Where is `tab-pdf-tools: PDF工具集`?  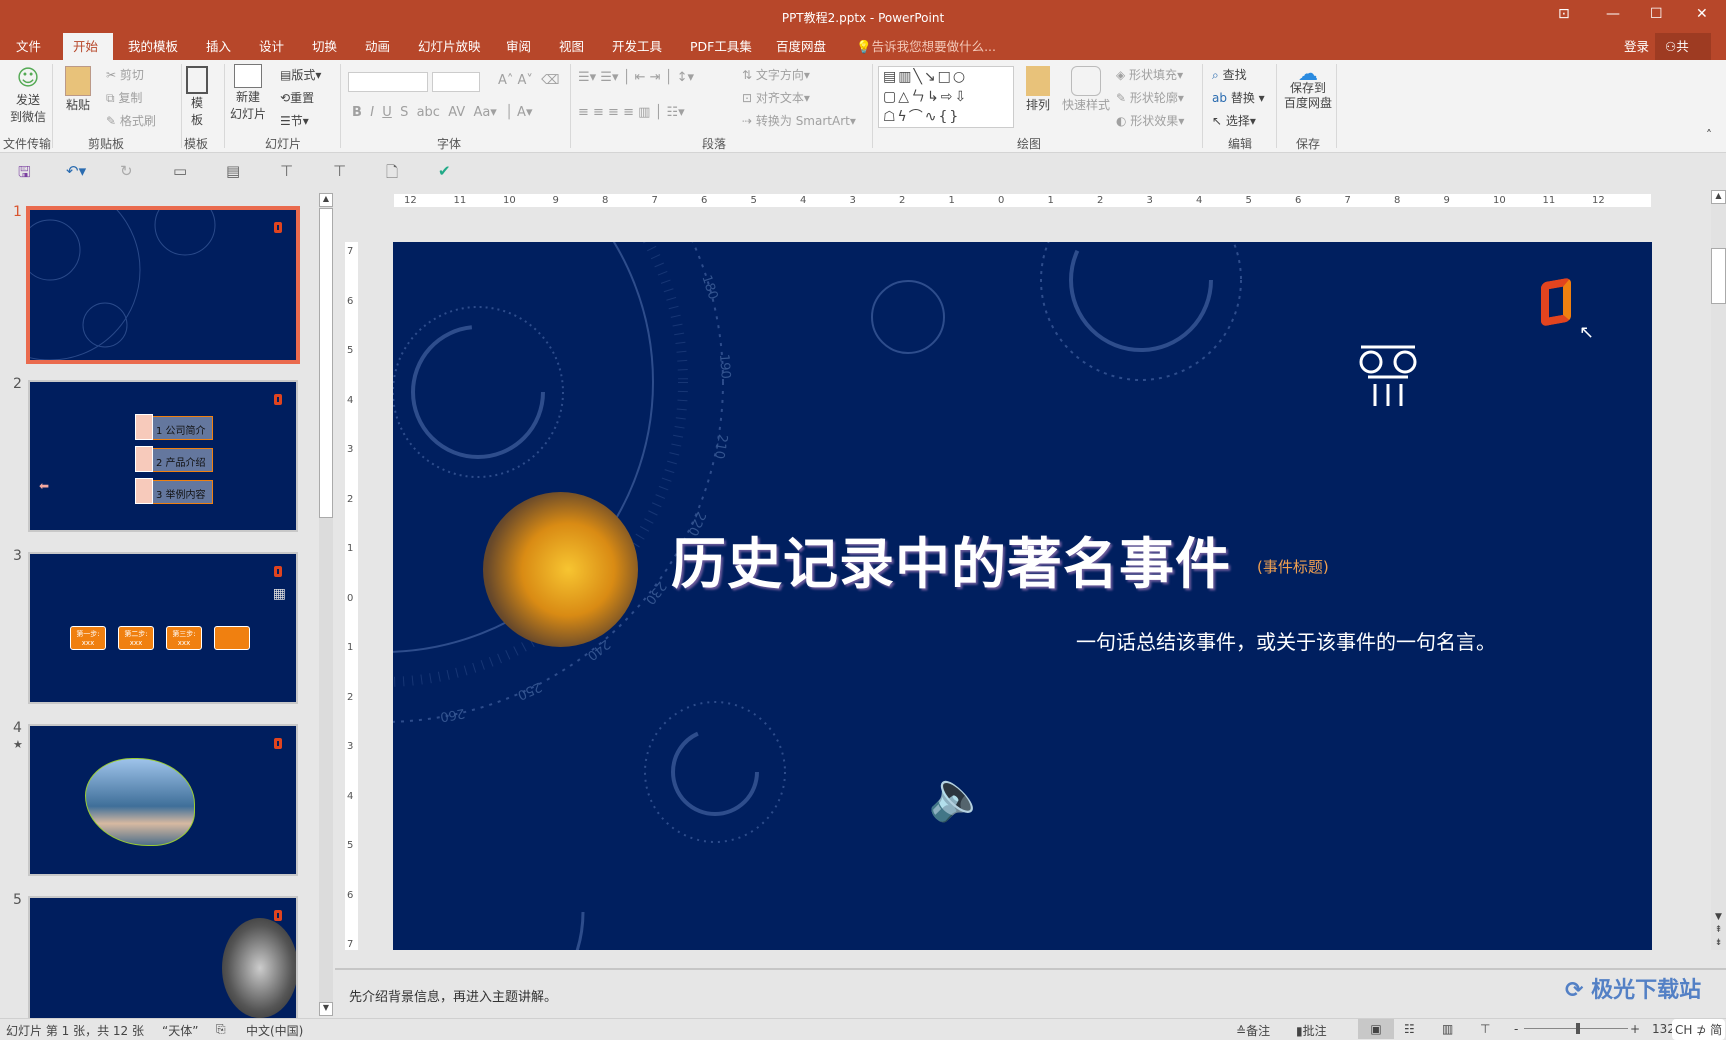
tab-pdf-tools: PDF工具集 is located at coordinates (721, 46).